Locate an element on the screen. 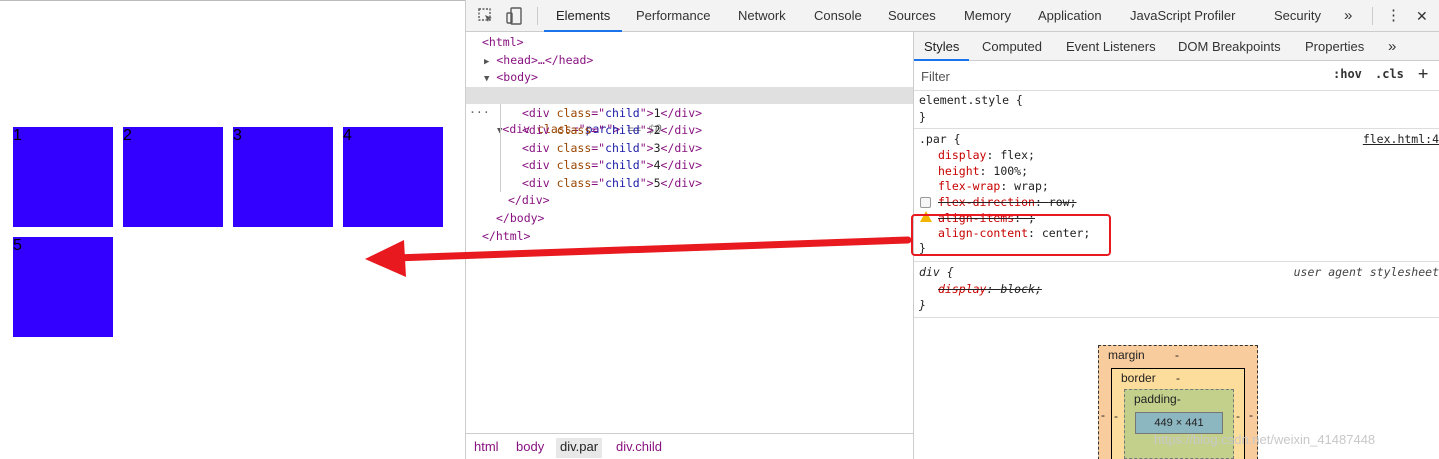 The height and width of the screenshot is (459, 1439). close-icon: ✕ is located at coordinates (1422, 16).